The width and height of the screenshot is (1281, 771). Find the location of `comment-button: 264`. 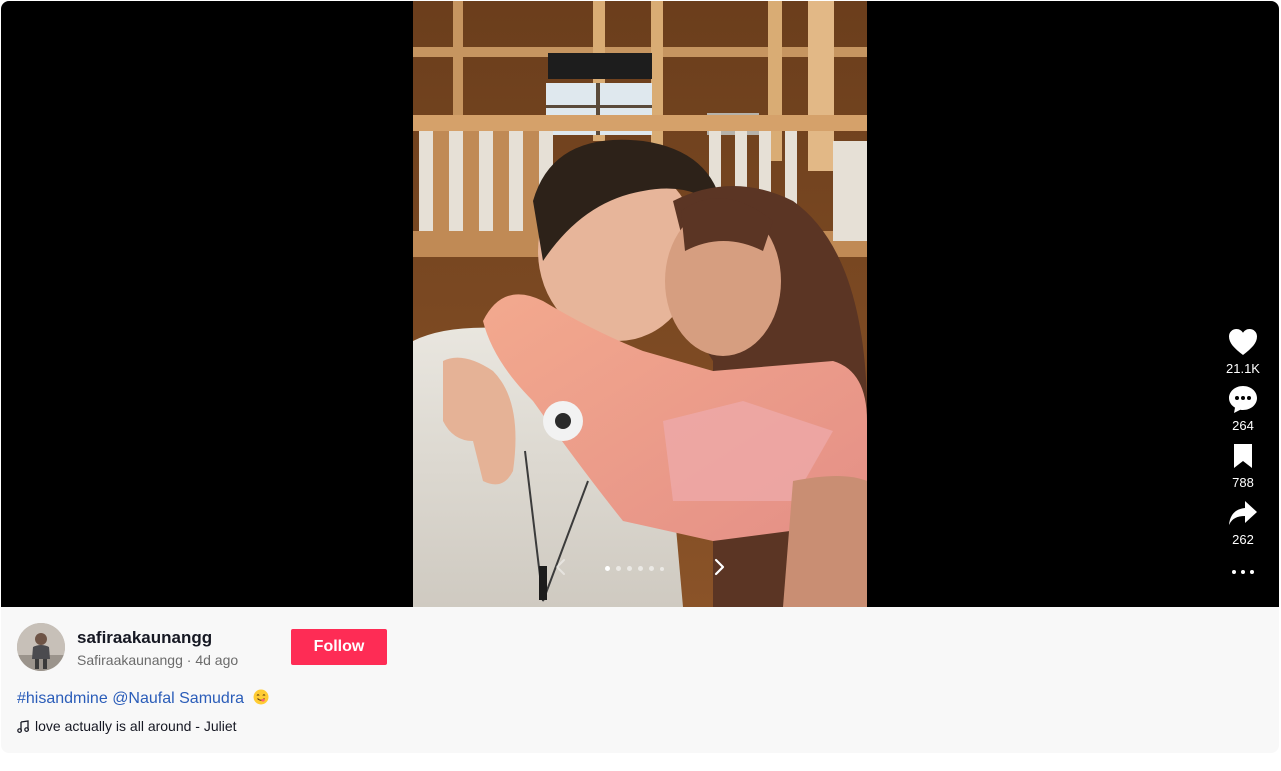

comment-button: 264 is located at coordinates (1243, 408).